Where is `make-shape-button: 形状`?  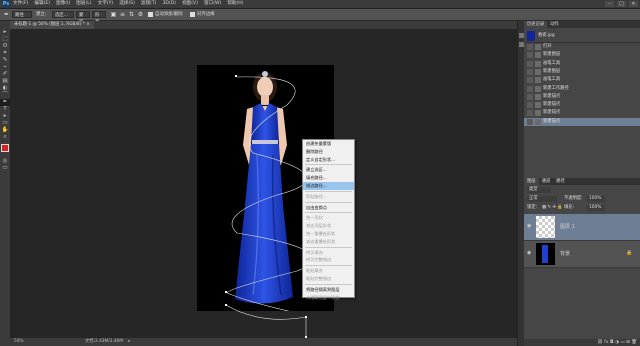 make-shape-button: 形状 is located at coordinates (99, 18).